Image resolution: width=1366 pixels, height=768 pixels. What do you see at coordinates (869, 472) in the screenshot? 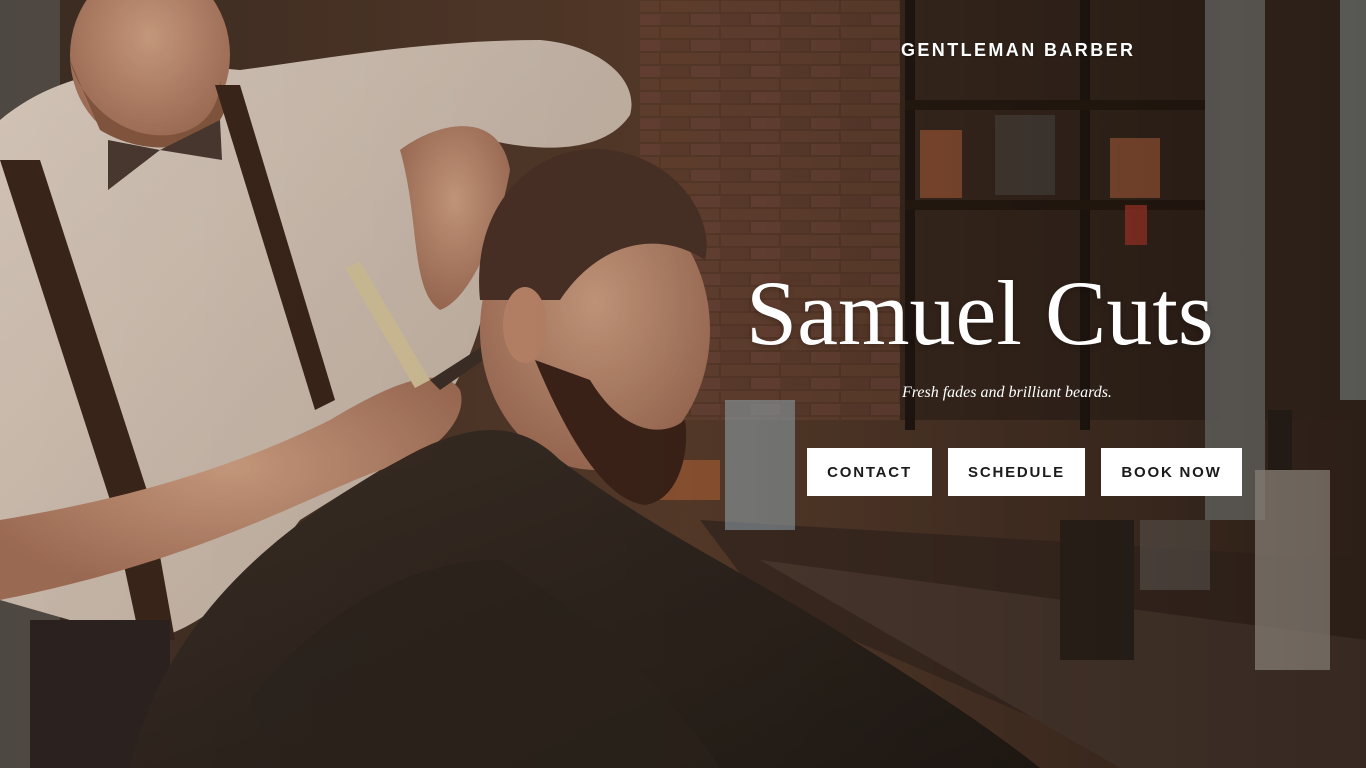
I see `contact-button: CONTACT` at bounding box center [869, 472].